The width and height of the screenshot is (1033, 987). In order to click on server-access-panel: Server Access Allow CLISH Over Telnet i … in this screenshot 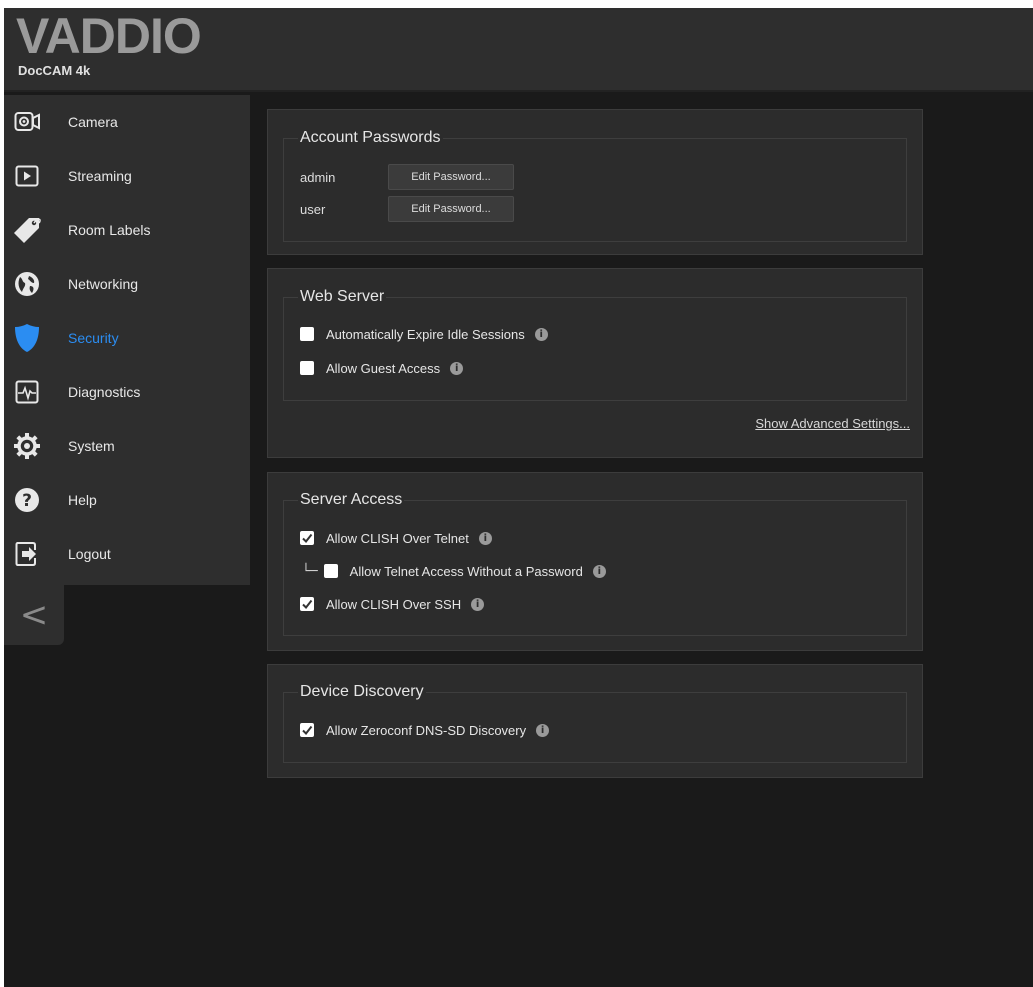, I will do `click(595, 561)`.